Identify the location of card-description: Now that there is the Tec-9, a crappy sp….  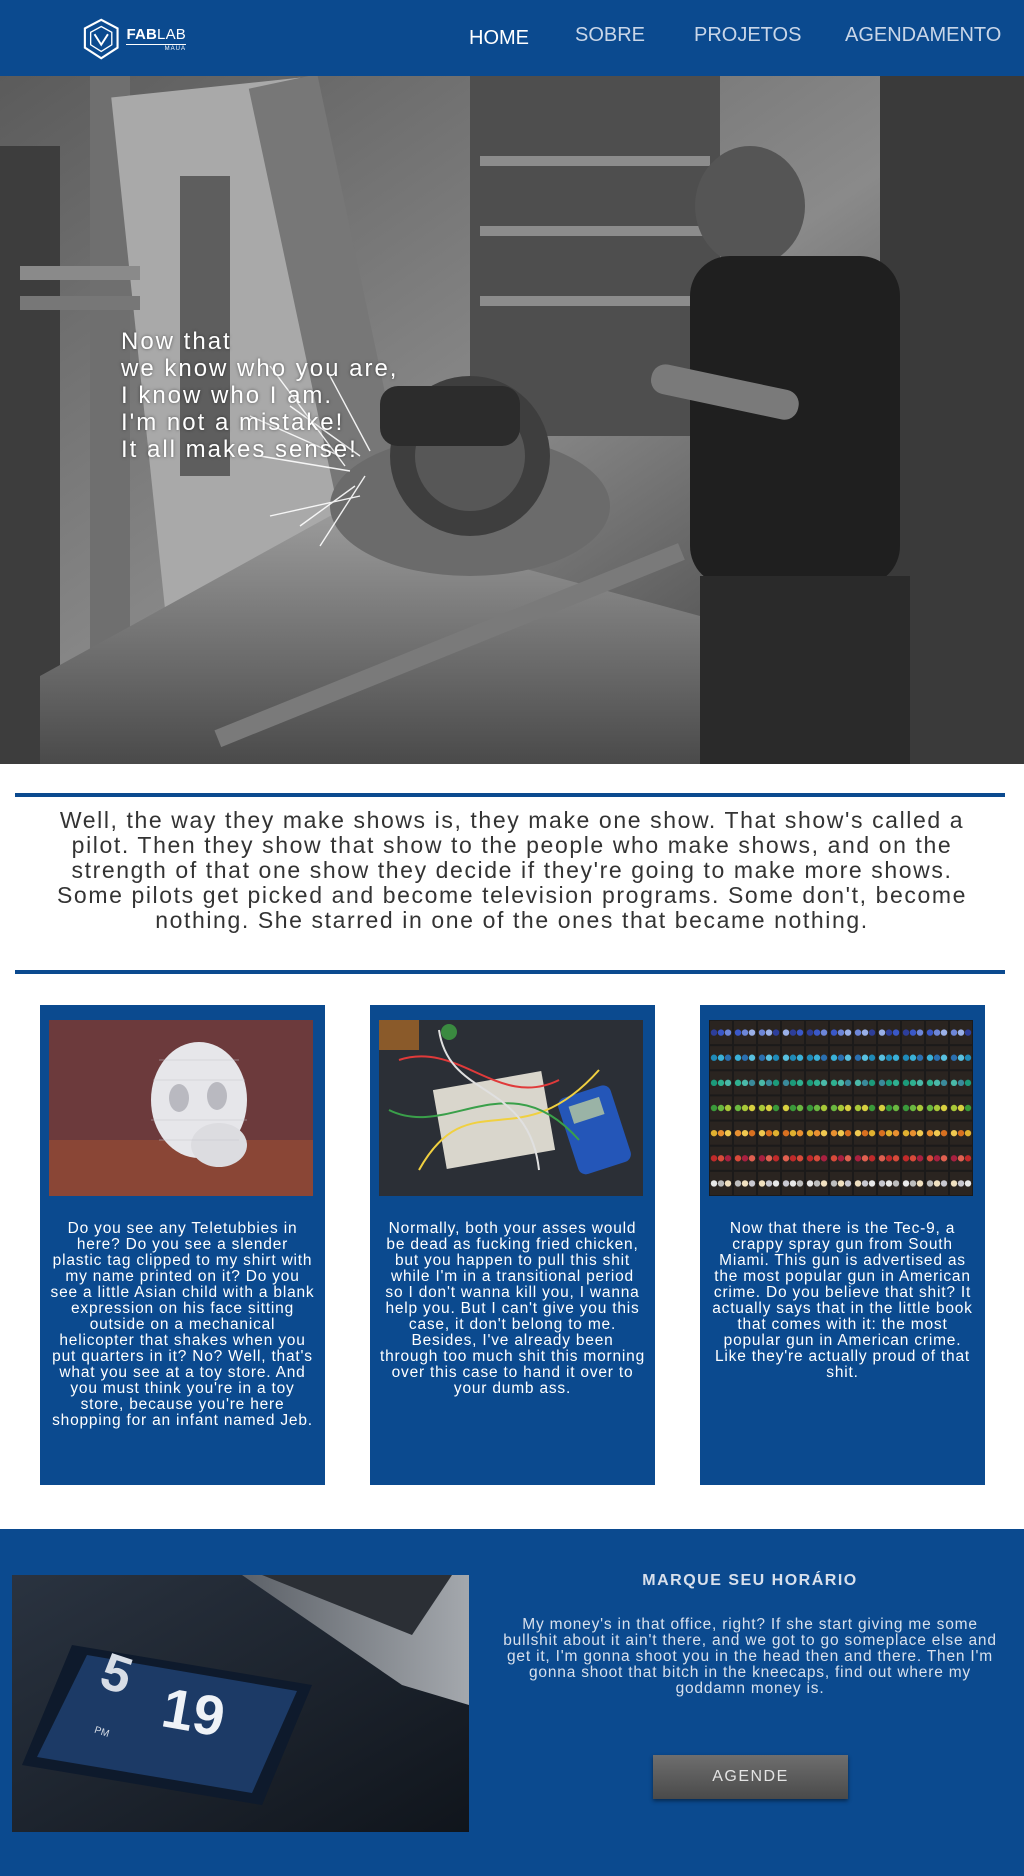
(842, 1300).